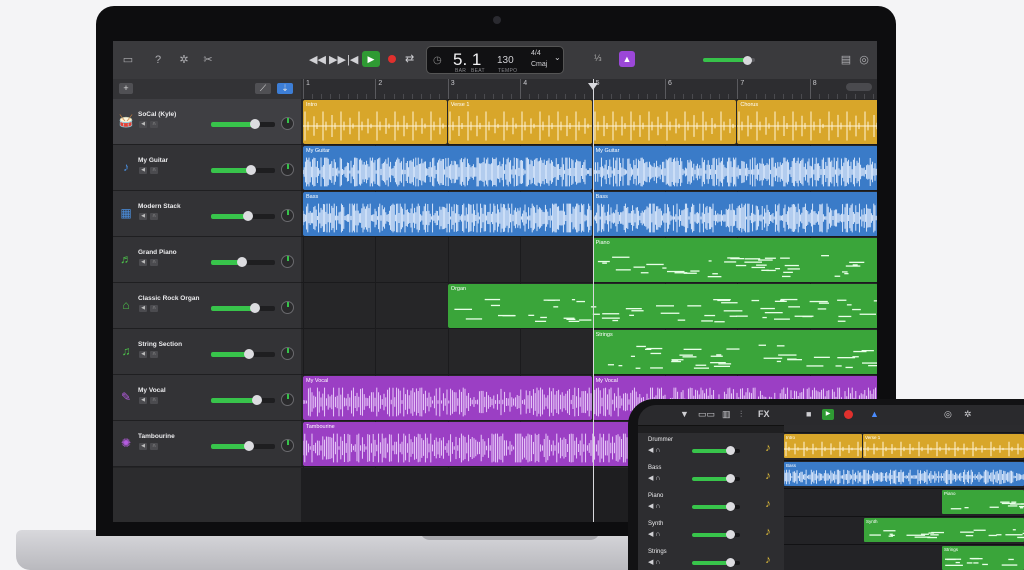  Describe the element at coordinates (747, 60) in the screenshot. I see `master-volume-knob` at that location.